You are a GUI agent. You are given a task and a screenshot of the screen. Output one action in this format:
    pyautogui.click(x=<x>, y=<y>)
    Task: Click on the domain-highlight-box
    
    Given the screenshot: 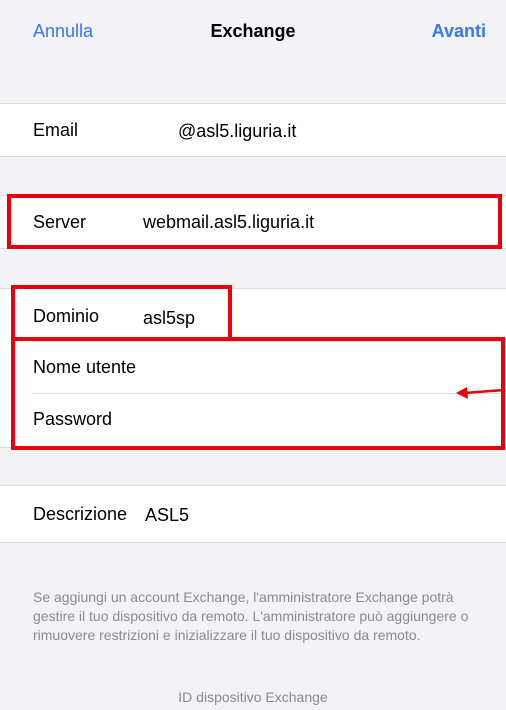 What is the action you would take?
    pyautogui.click(x=121, y=313)
    